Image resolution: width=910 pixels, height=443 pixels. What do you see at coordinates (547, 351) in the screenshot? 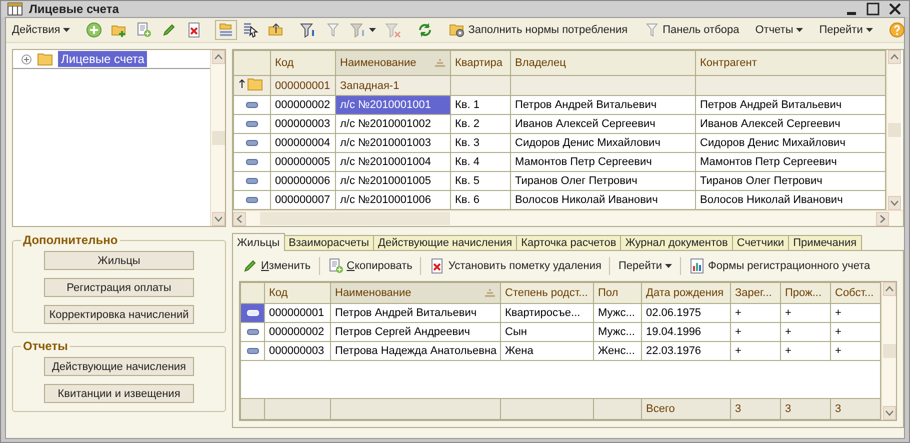
I see `table-cell: Жена` at bounding box center [547, 351].